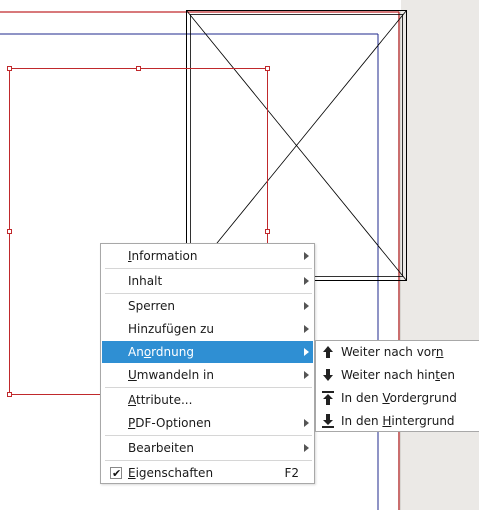  Describe the element at coordinates (207, 352) in the screenshot. I see `menu-item-anordnung: Anordnung` at that location.